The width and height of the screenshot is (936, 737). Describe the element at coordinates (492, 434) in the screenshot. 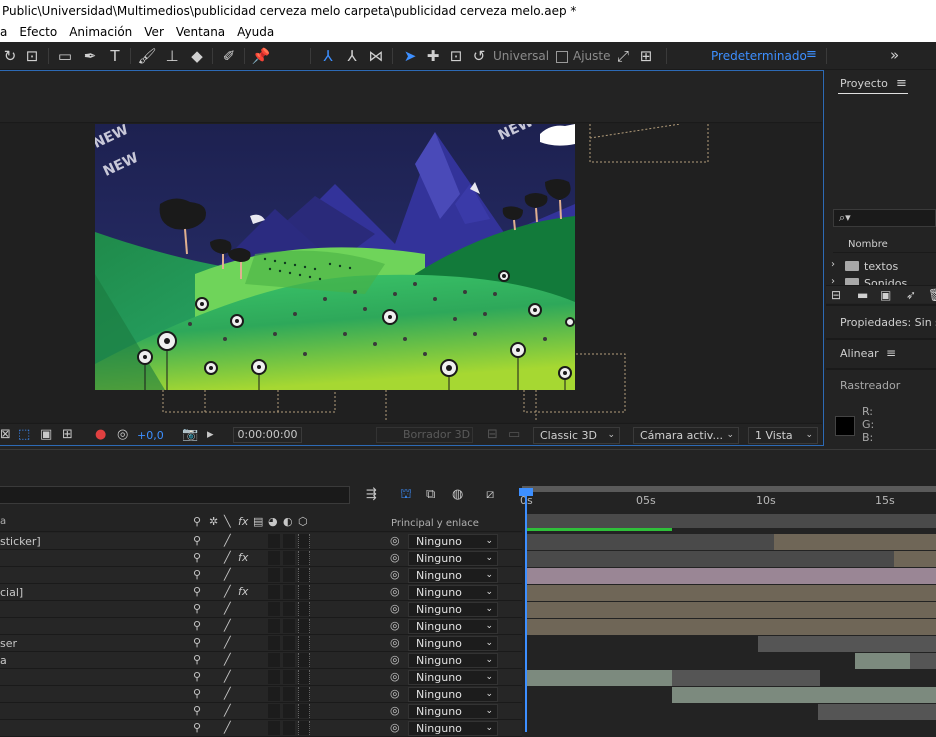

I see `extended-viewer-icon: ⊟` at that location.